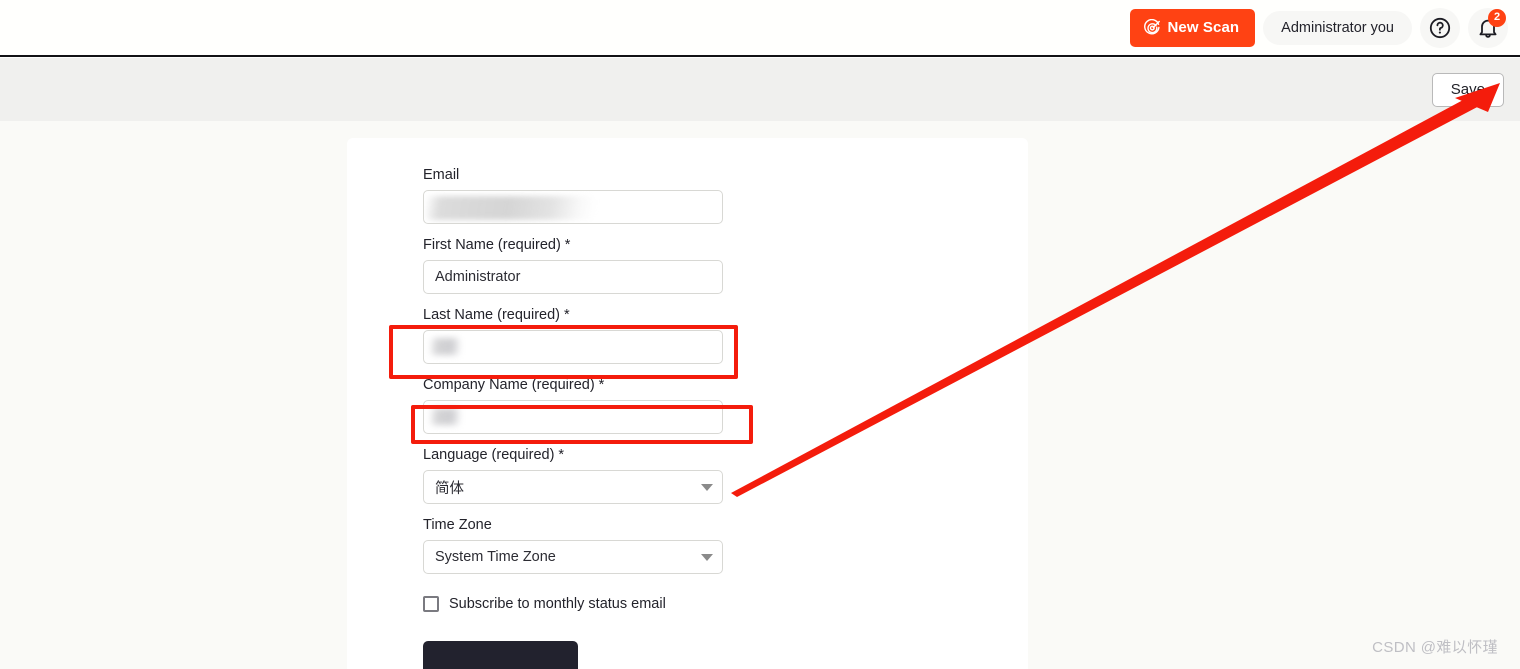 The width and height of the screenshot is (1520, 669). I want to click on email-input, so click(573, 207).